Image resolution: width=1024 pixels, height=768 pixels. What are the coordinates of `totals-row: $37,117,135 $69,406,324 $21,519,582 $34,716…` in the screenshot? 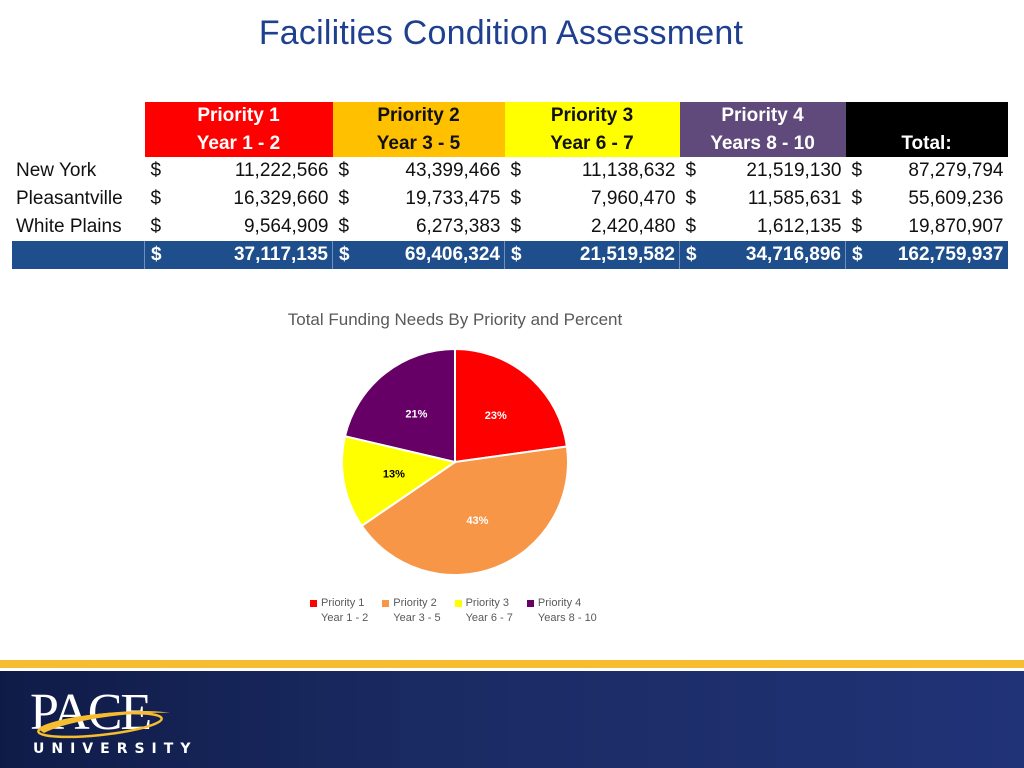 It's located at (510, 255).